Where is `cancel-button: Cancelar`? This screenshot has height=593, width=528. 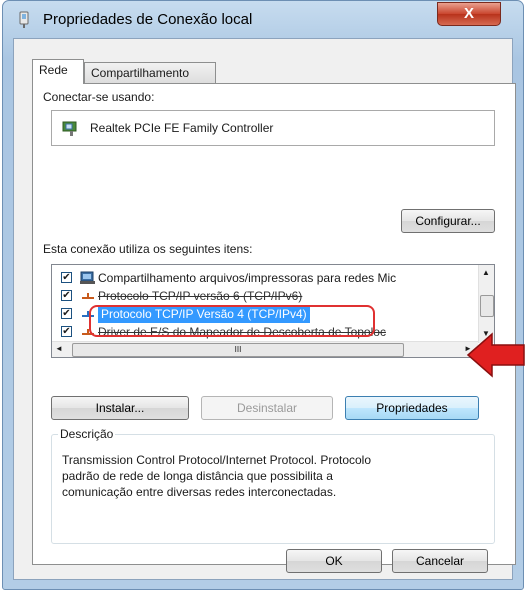
cancel-button: Cancelar is located at coordinates (440, 561).